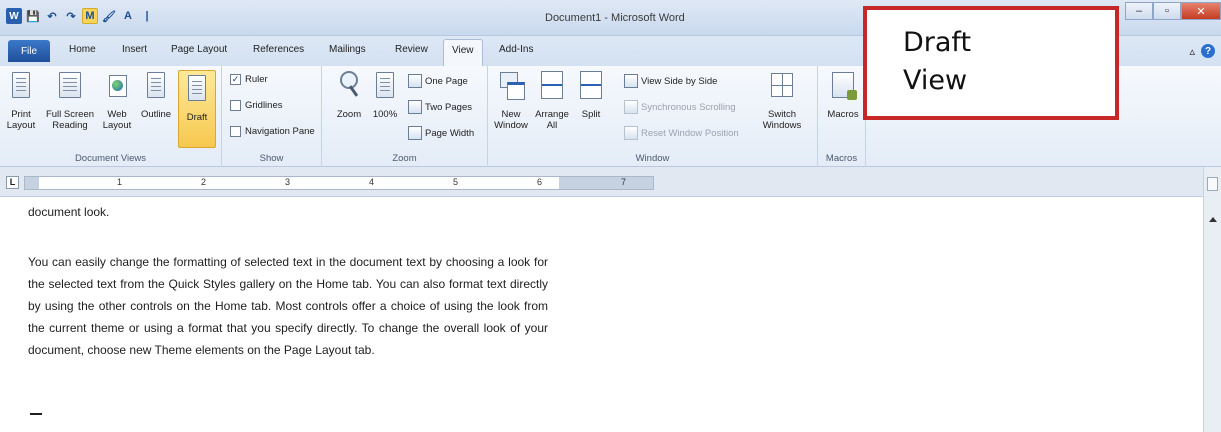 The width and height of the screenshot is (1221, 432). Describe the element at coordinates (256, 105) in the screenshot. I see `gridlines-checkbox: Gridlines` at that location.